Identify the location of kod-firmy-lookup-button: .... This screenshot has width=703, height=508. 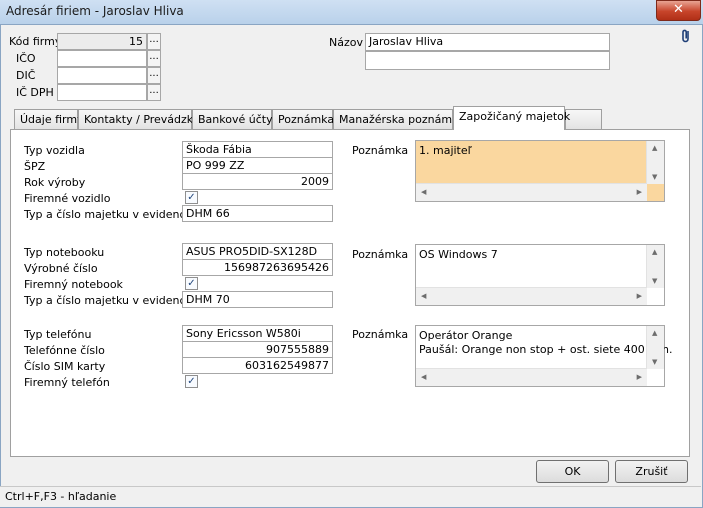
(154, 41).